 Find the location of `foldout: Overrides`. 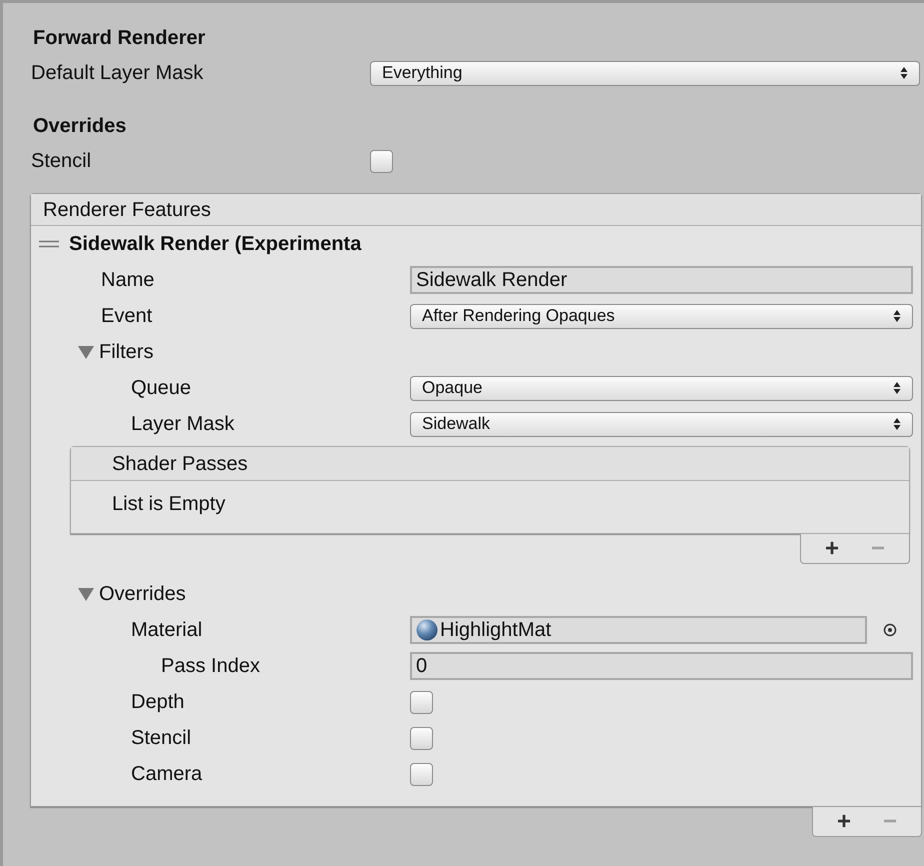

foldout: Overrides is located at coordinates (131, 594).